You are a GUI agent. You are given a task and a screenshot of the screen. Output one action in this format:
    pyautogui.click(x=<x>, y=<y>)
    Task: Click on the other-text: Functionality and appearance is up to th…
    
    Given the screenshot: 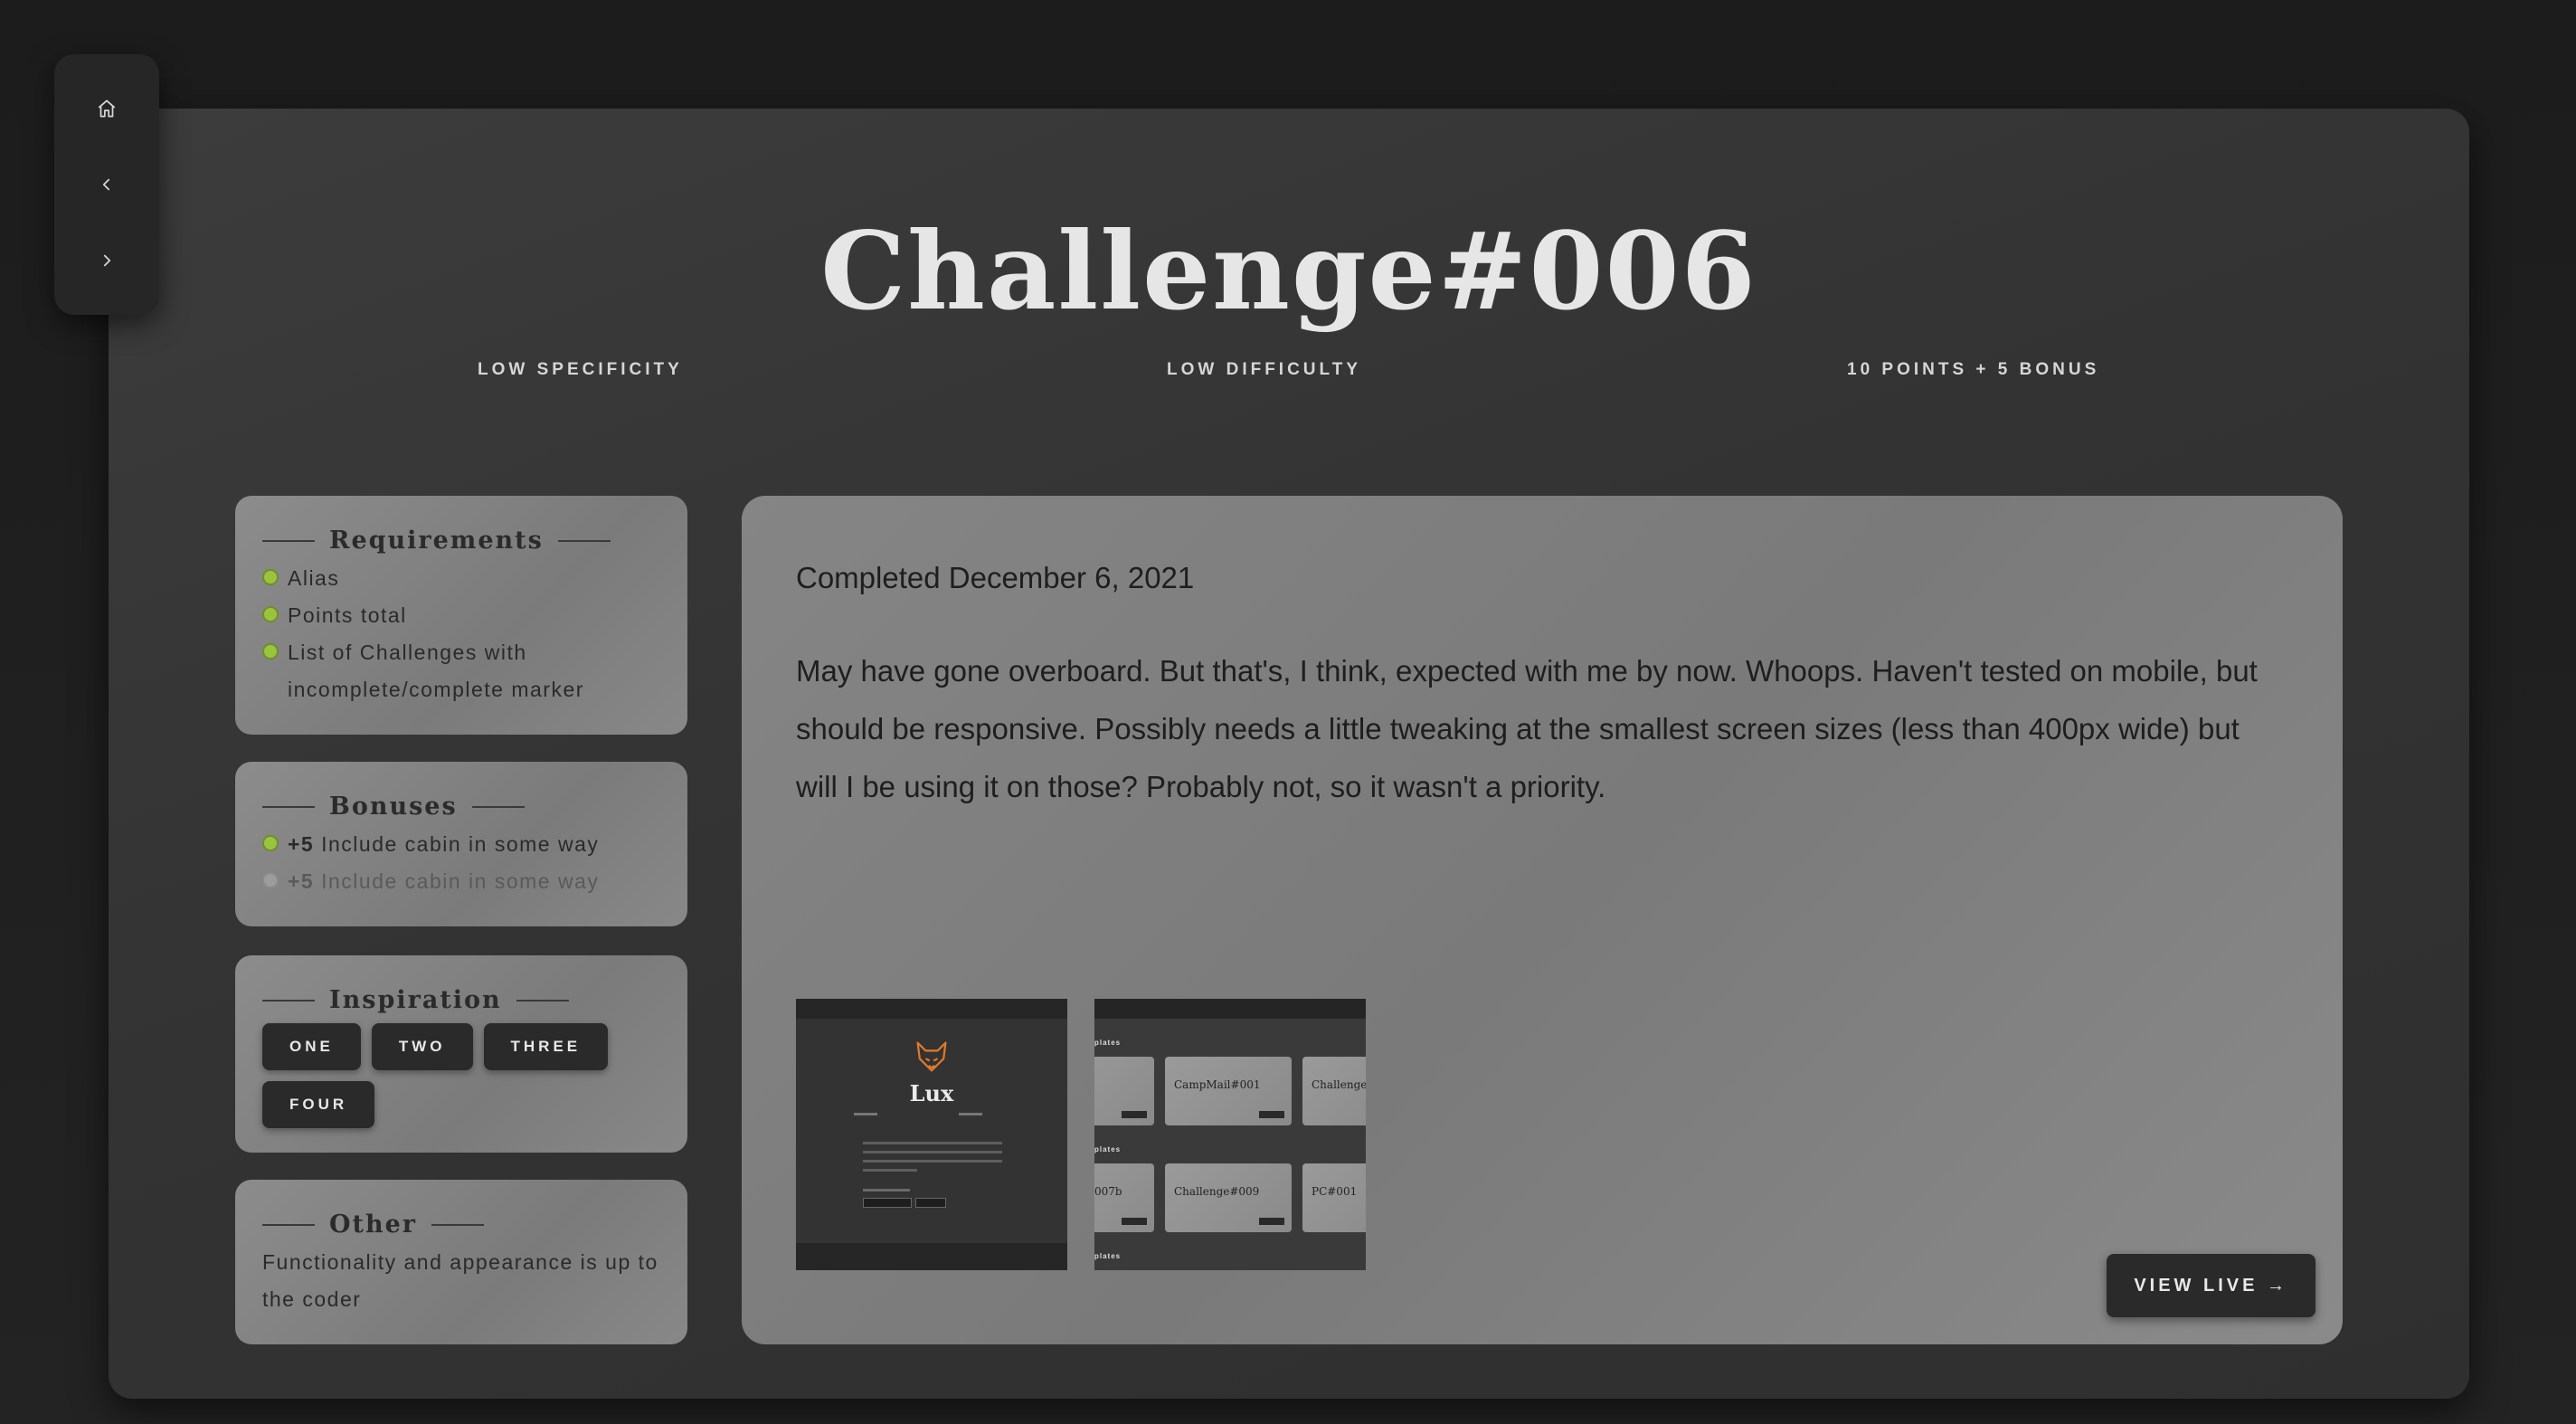 What is the action you would take?
    pyautogui.click(x=460, y=1280)
    